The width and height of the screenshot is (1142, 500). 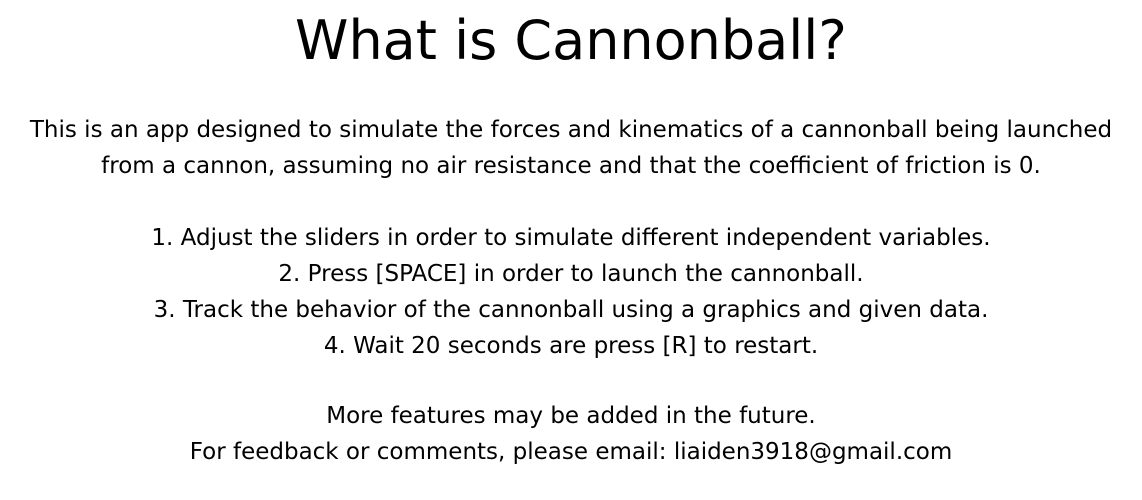 I want to click on page-title: What is Cannonball?, so click(x=571, y=40).